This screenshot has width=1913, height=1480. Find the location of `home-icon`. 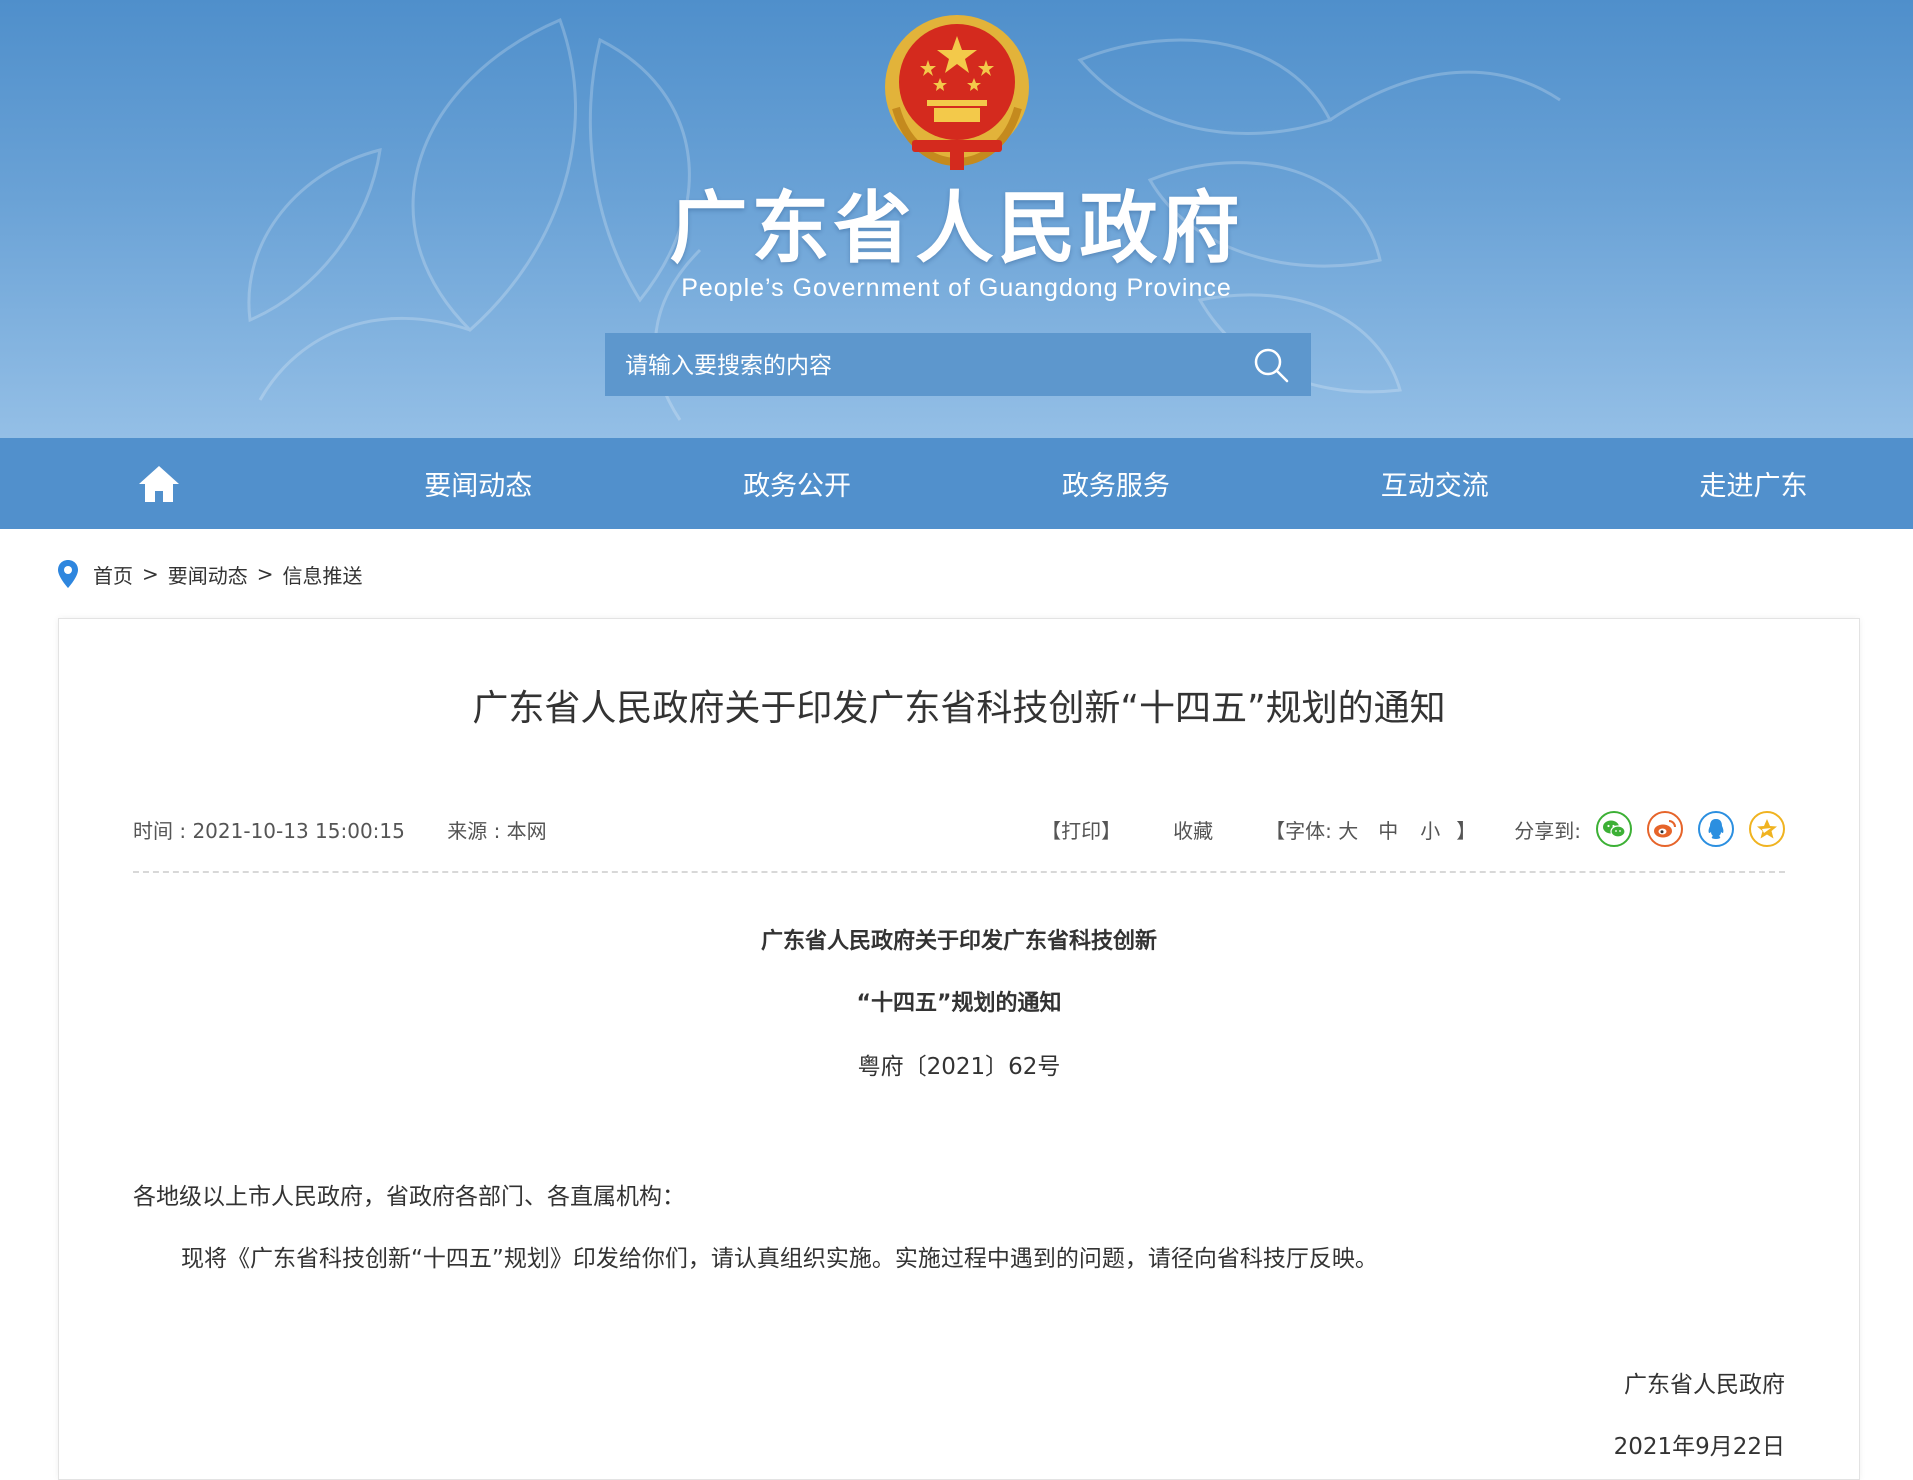

home-icon is located at coordinates (159, 484).